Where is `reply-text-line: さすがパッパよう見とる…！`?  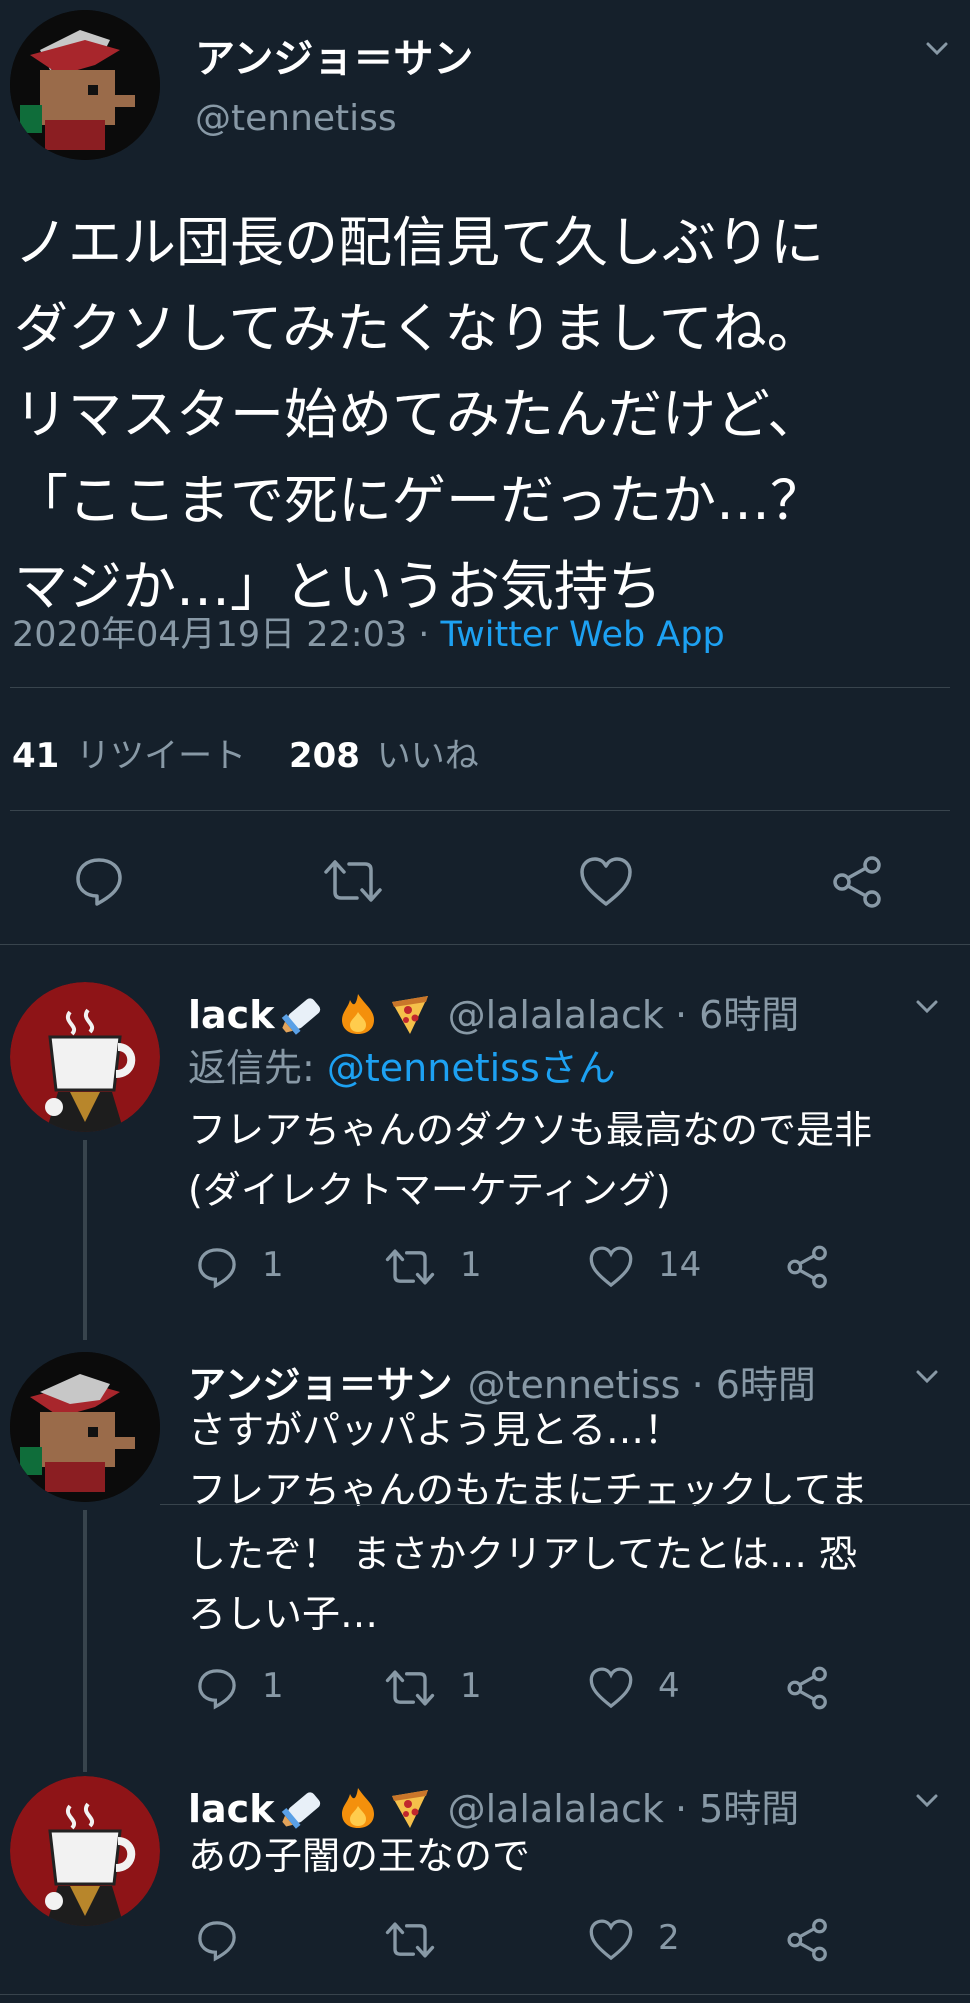 reply-text-line: さすがパッパよう見とる…！ is located at coordinates (435, 1430).